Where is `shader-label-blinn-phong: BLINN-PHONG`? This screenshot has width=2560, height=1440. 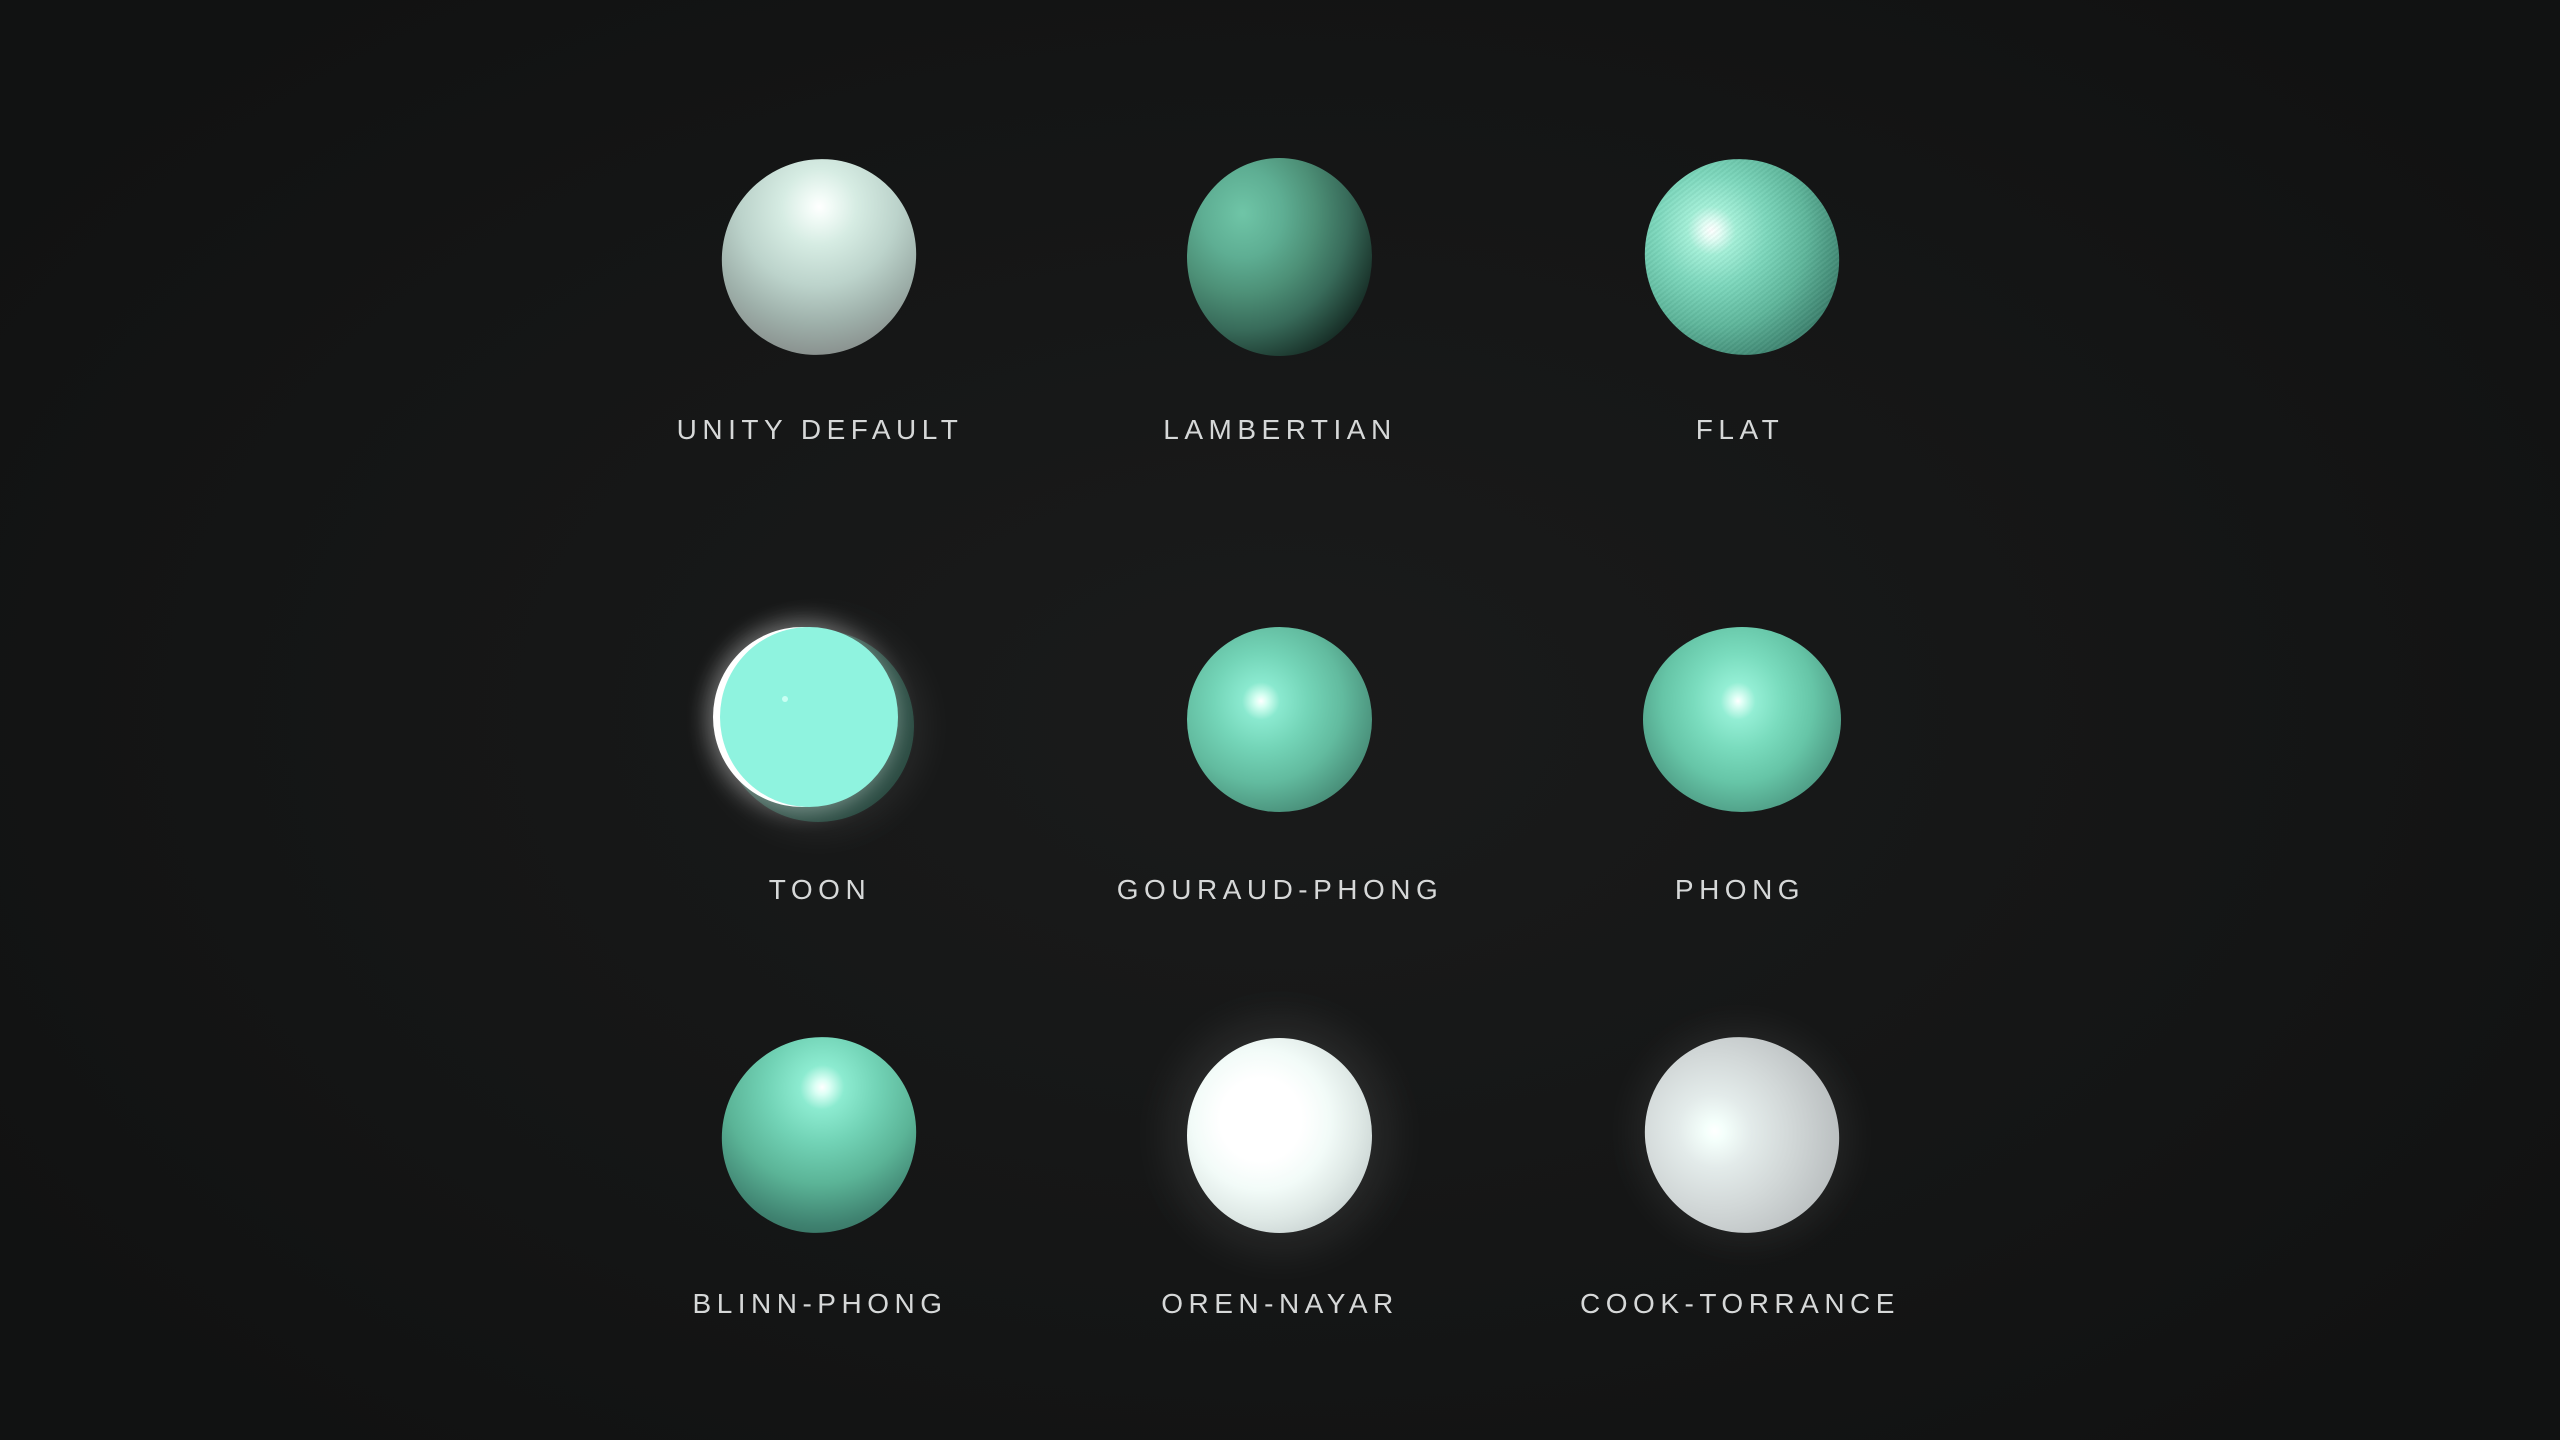 shader-label-blinn-phong: BLINN-PHONG is located at coordinates (820, 1303).